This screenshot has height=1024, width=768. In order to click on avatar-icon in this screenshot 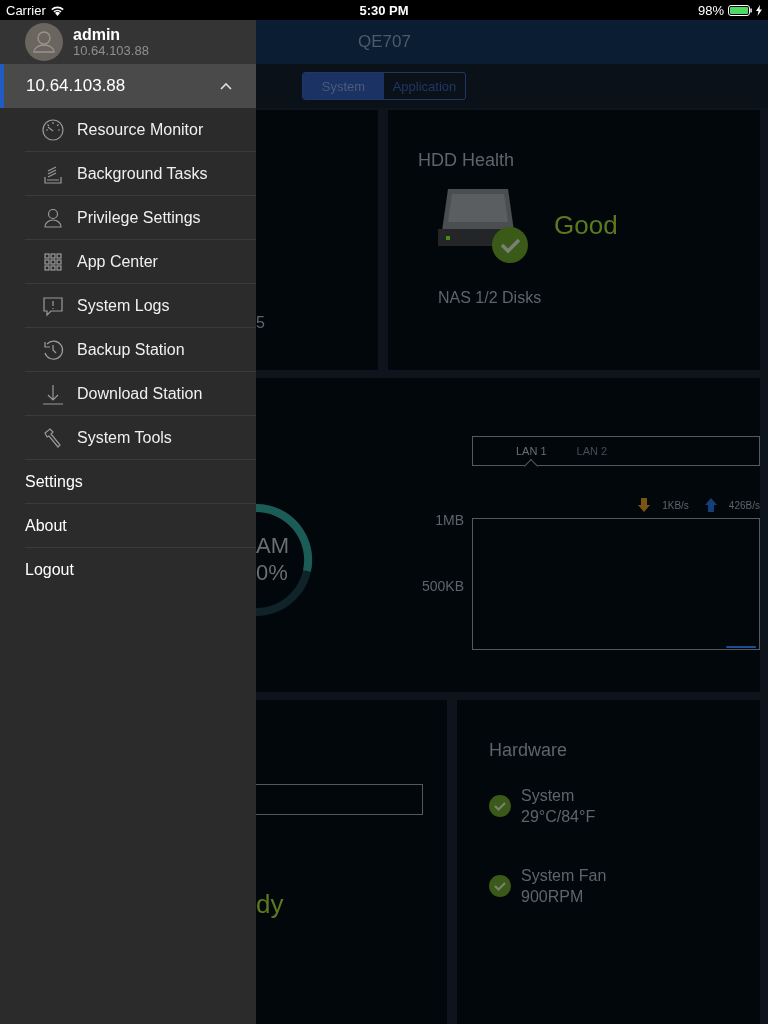, I will do `click(44, 42)`.